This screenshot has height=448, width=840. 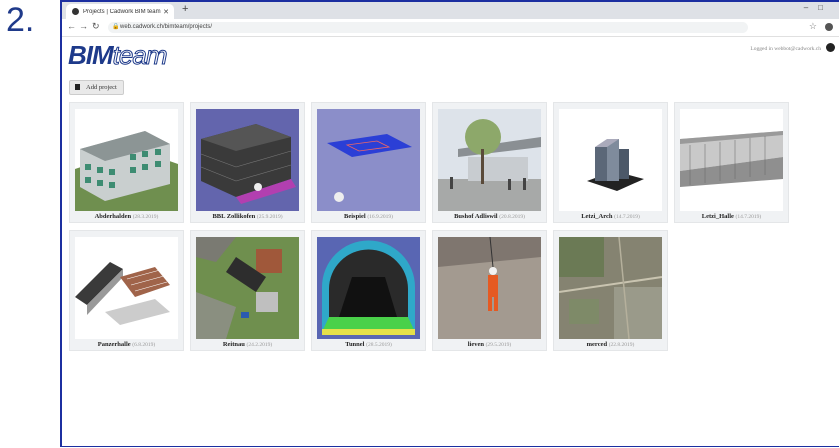 I want to click on project-card: Letzi_Halle (14.7.2019), so click(x=731, y=162).